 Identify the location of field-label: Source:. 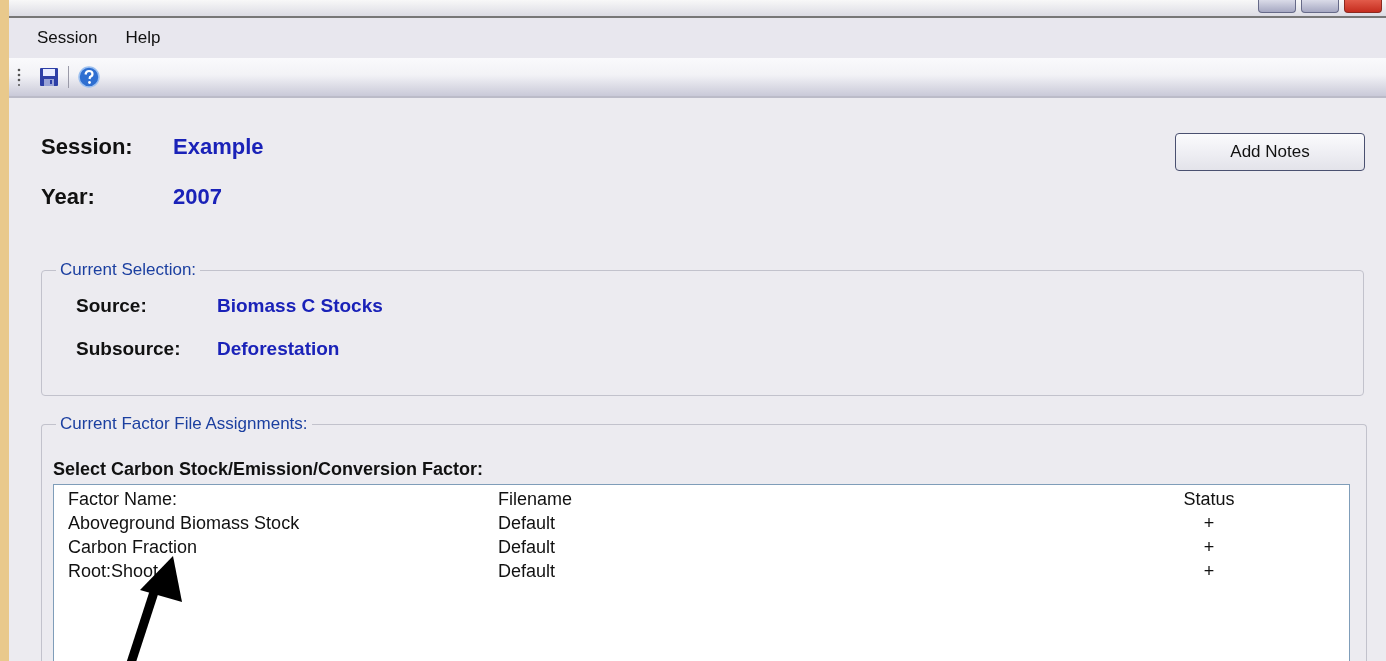
(112, 306).